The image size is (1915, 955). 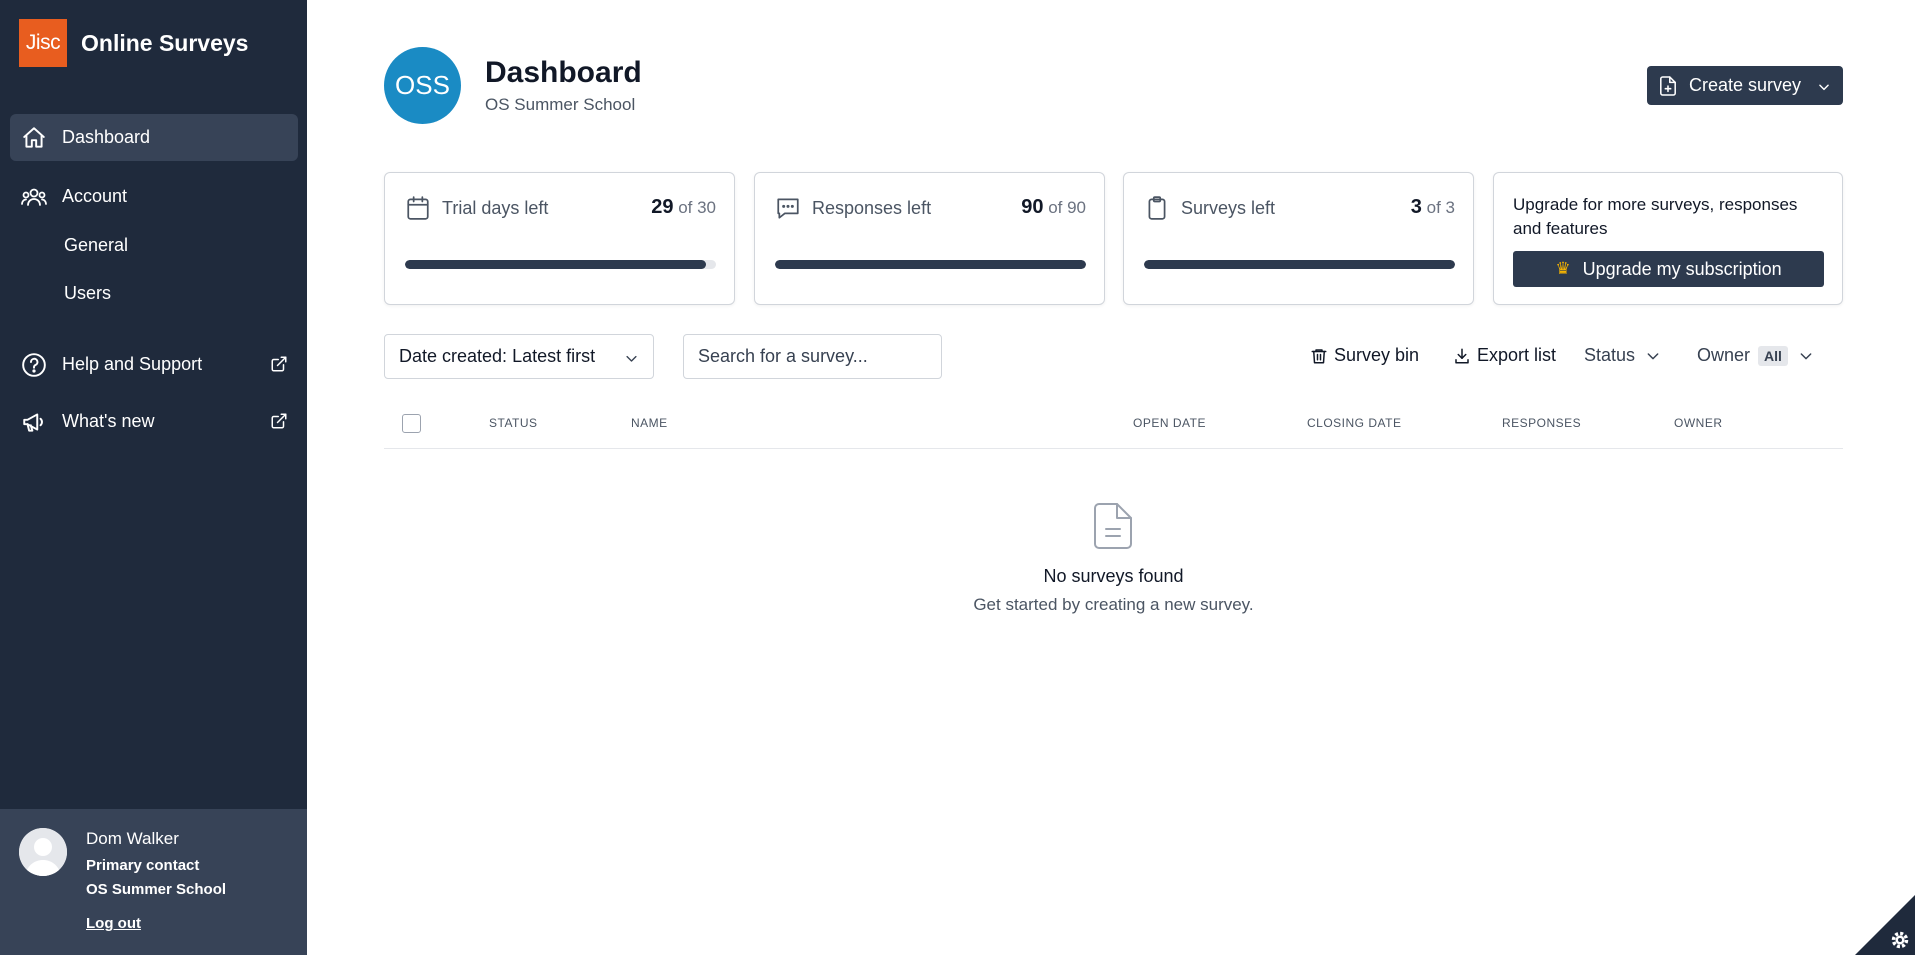 What do you see at coordinates (34, 138) in the screenshot?
I see `home-icon` at bounding box center [34, 138].